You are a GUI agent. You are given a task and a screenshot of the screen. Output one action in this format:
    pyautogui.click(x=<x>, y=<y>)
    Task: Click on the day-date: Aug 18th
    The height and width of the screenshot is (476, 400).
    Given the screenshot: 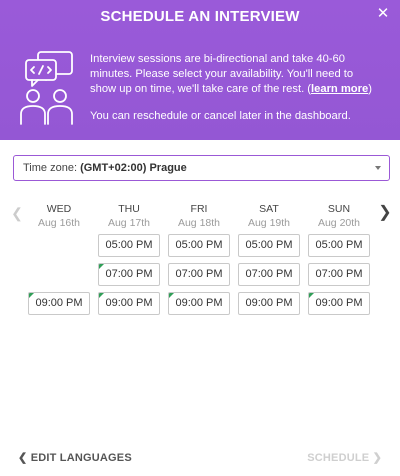 What is the action you would take?
    pyautogui.click(x=199, y=223)
    